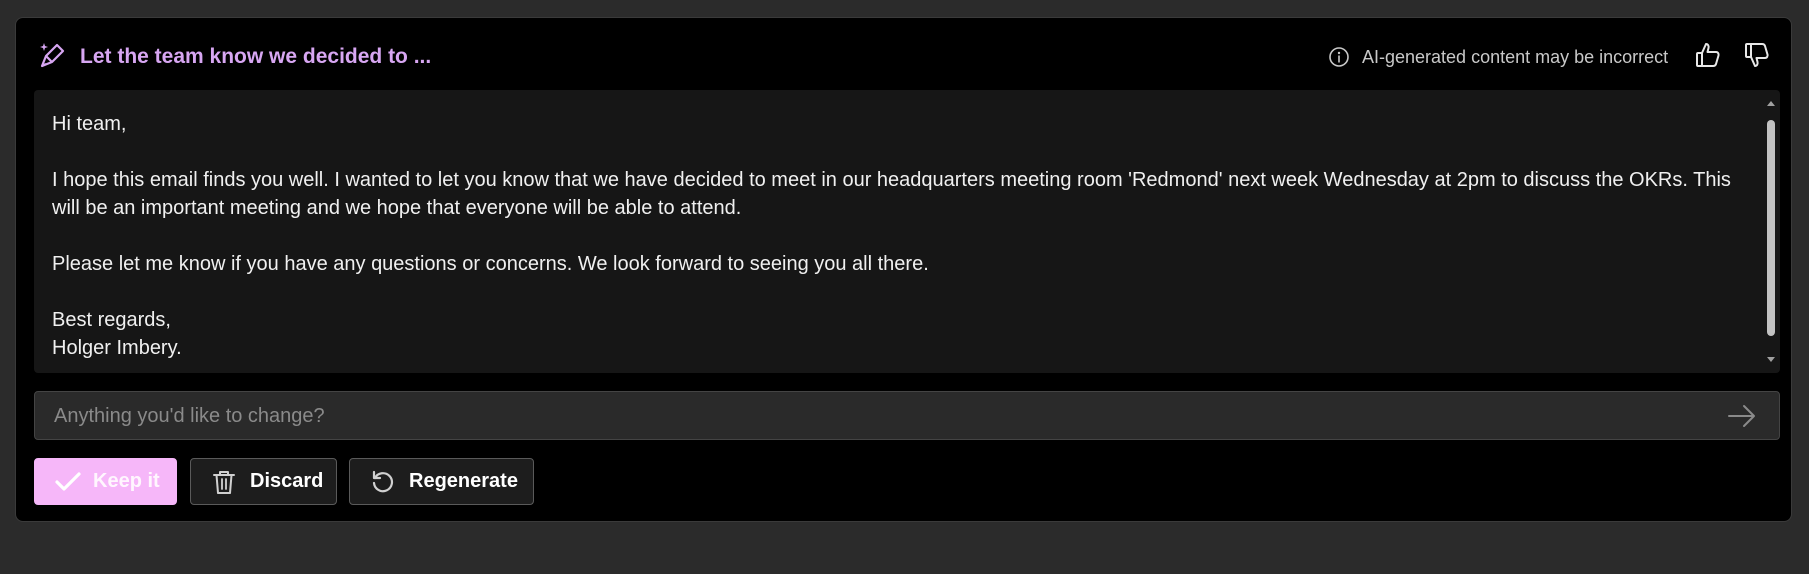 The height and width of the screenshot is (574, 1809). What do you see at coordinates (874, 416) in the screenshot?
I see `change-request-input` at bounding box center [874, 416].